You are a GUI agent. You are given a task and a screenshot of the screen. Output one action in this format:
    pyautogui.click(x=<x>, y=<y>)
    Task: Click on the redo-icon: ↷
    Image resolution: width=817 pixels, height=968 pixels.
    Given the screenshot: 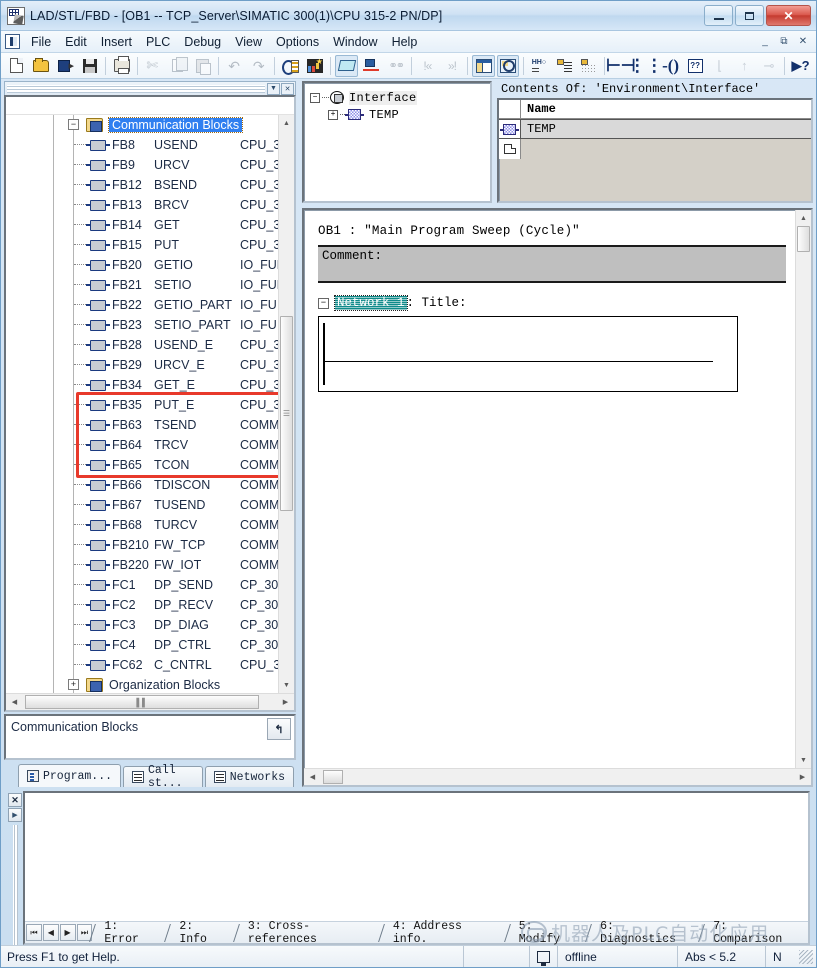 What is the action you would take?
    pyautogui.click(x=258, y=66)
    